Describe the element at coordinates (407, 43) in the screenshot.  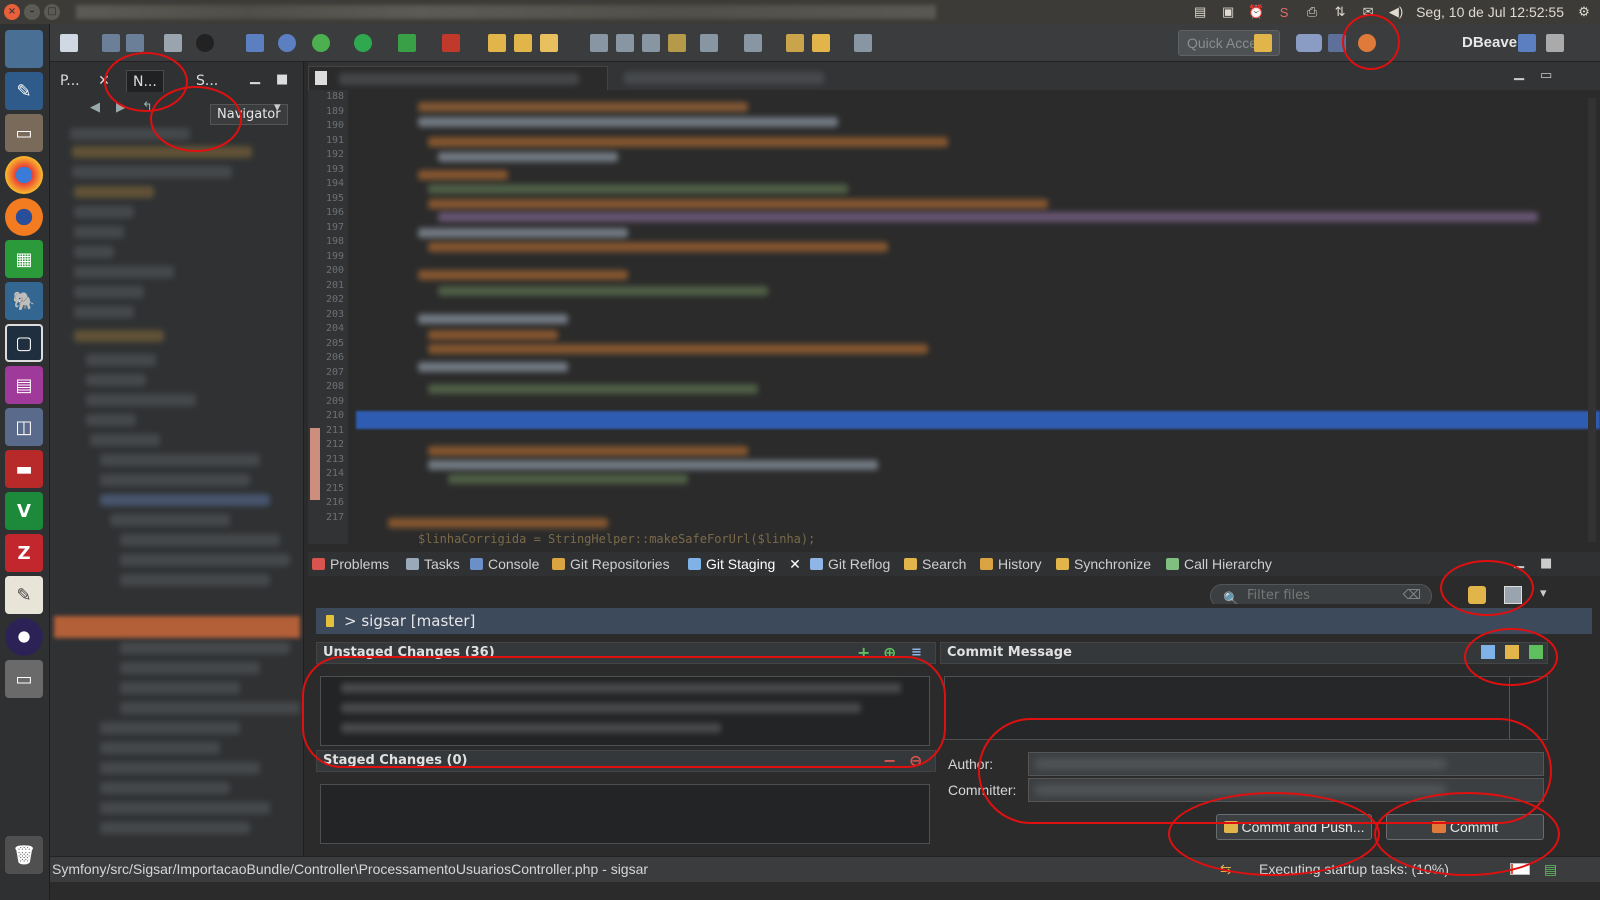
I see `external-tools-icon` at that location.